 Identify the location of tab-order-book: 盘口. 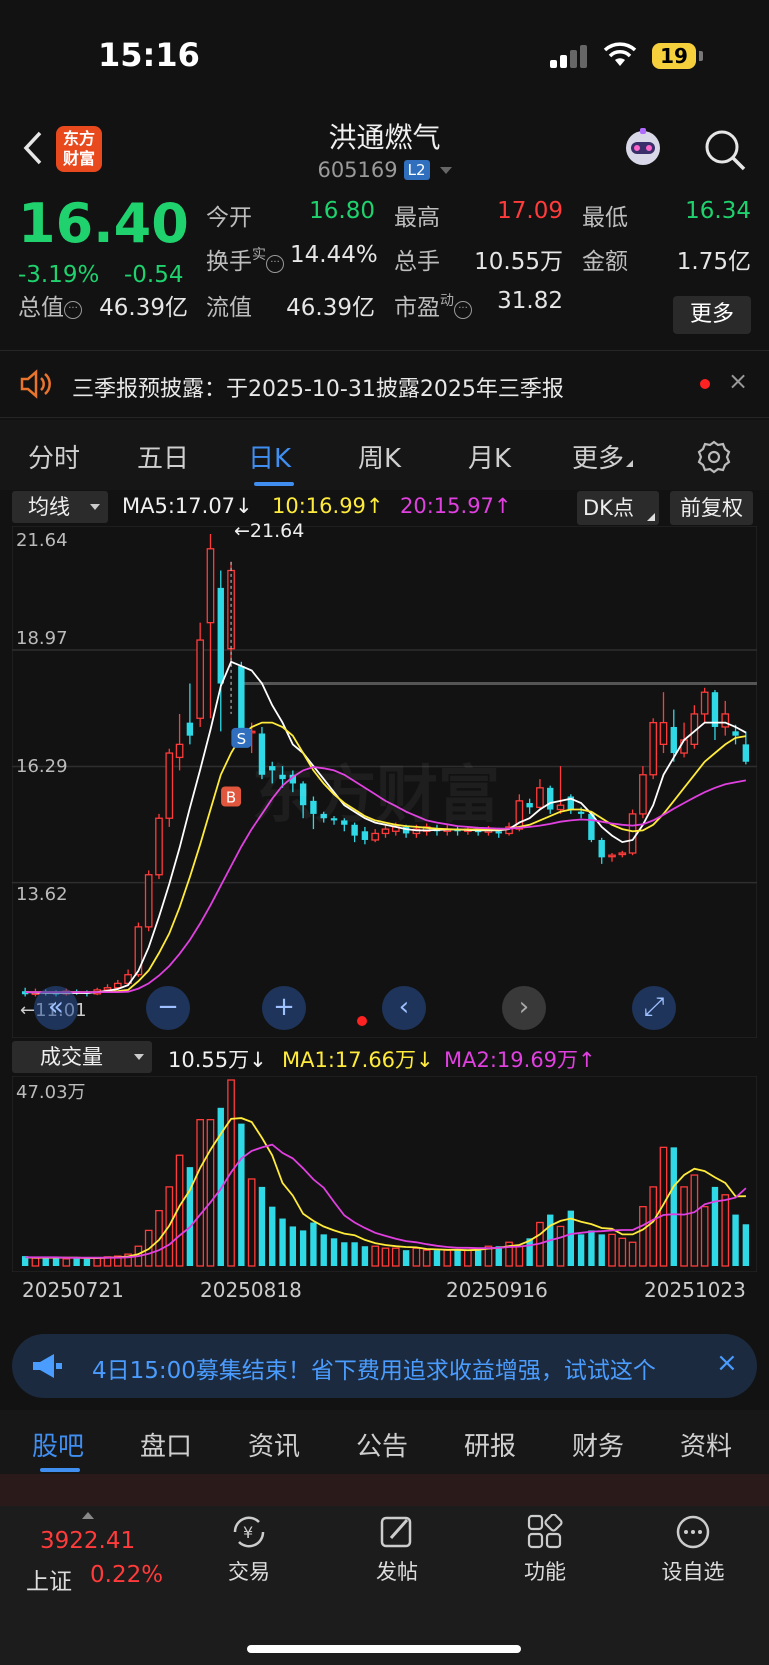
(166, 1444).